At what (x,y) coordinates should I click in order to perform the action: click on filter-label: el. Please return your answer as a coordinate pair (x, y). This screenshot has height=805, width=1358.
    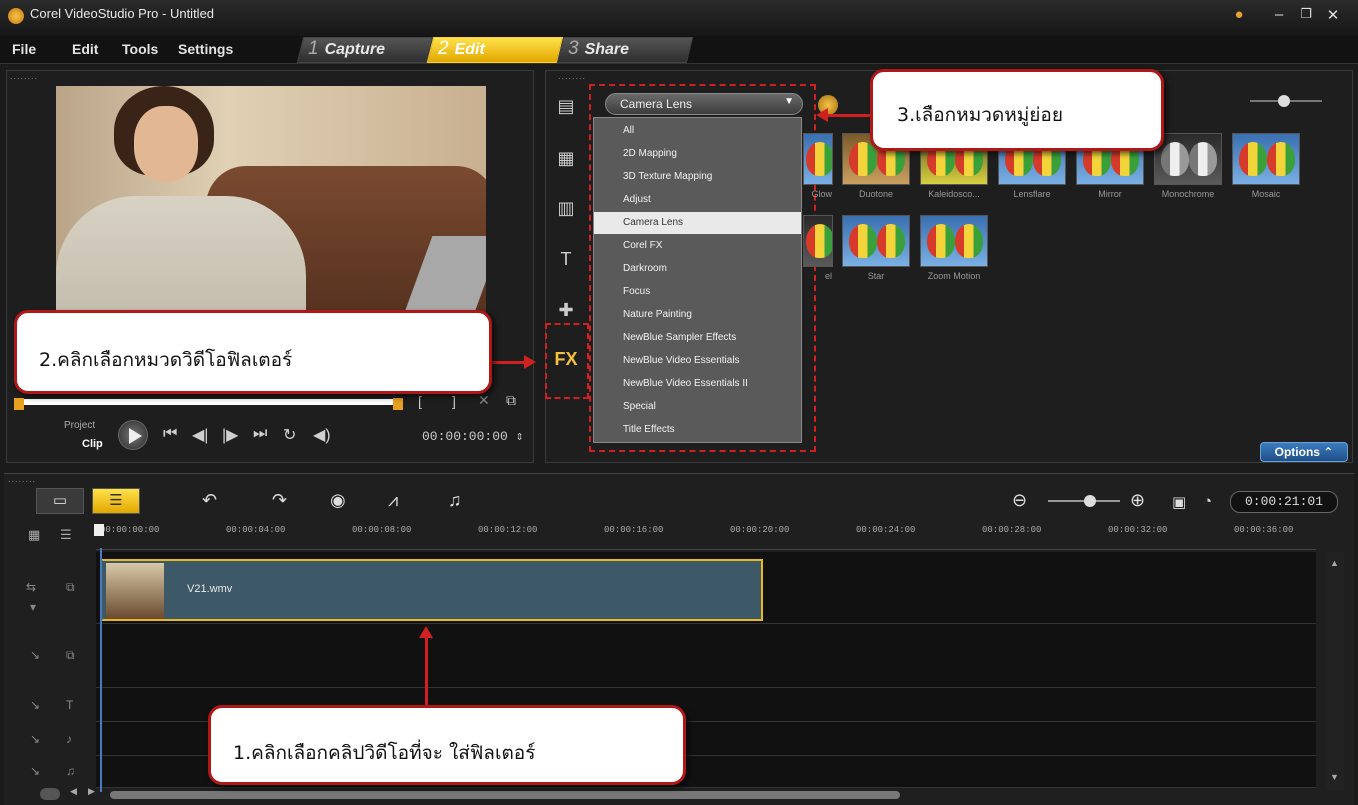
    Looking at the image, I should click on (828, 276).